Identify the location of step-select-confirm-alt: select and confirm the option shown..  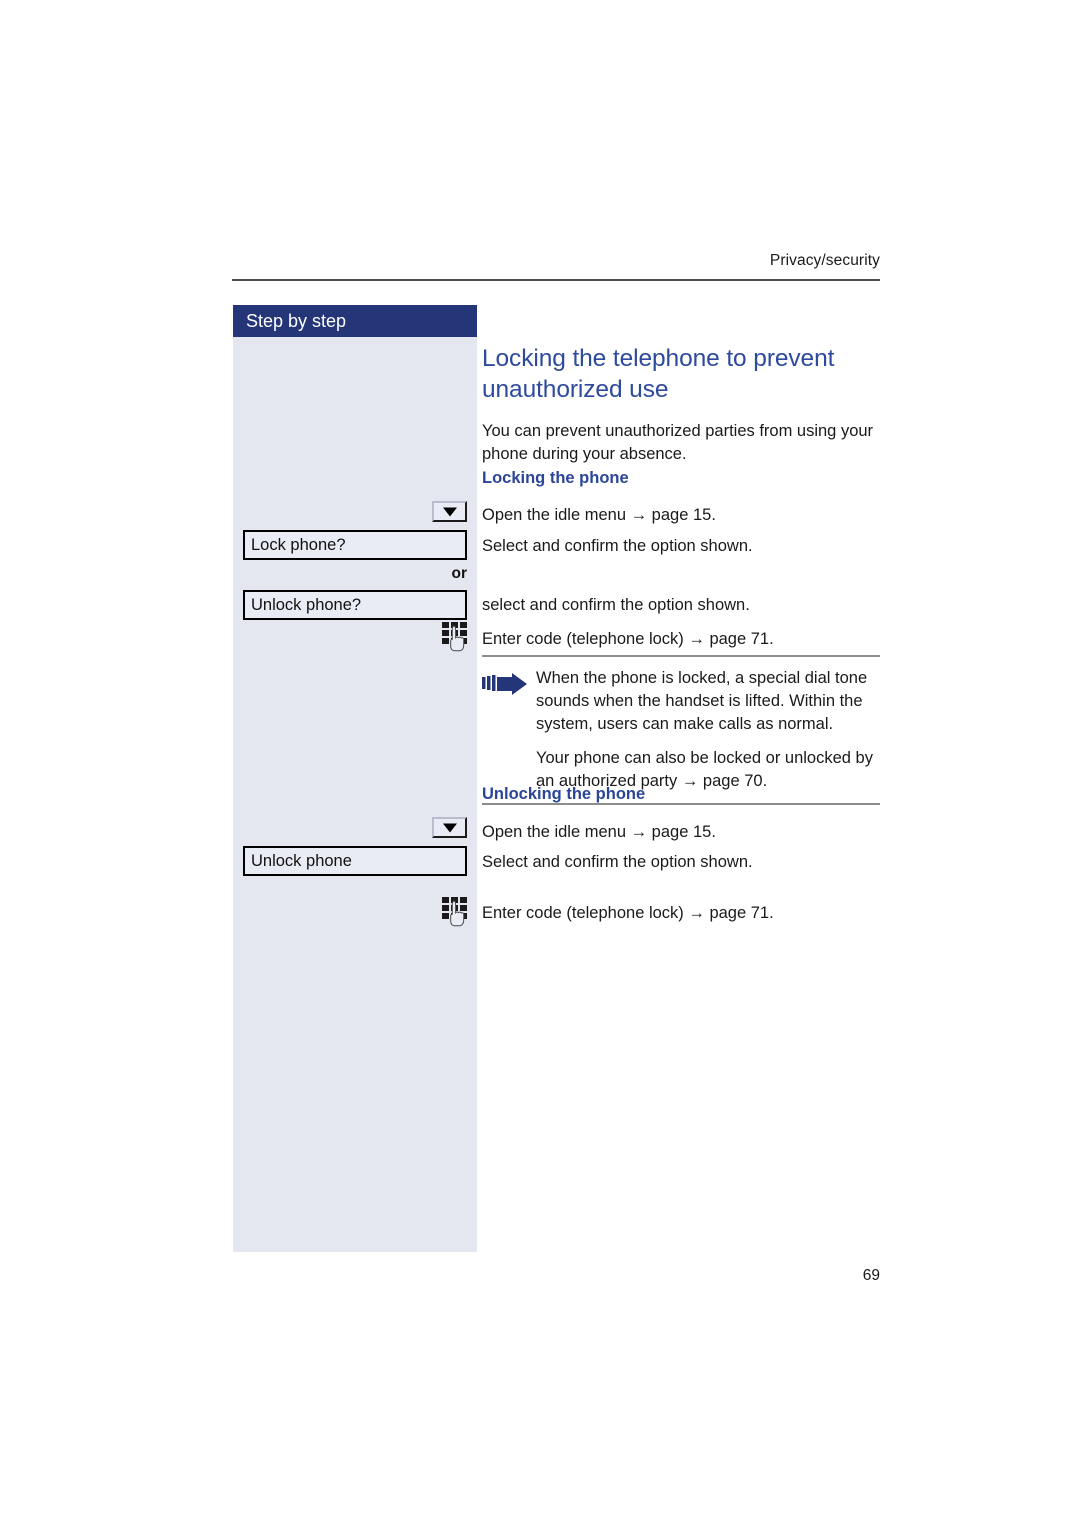
(616, 605).